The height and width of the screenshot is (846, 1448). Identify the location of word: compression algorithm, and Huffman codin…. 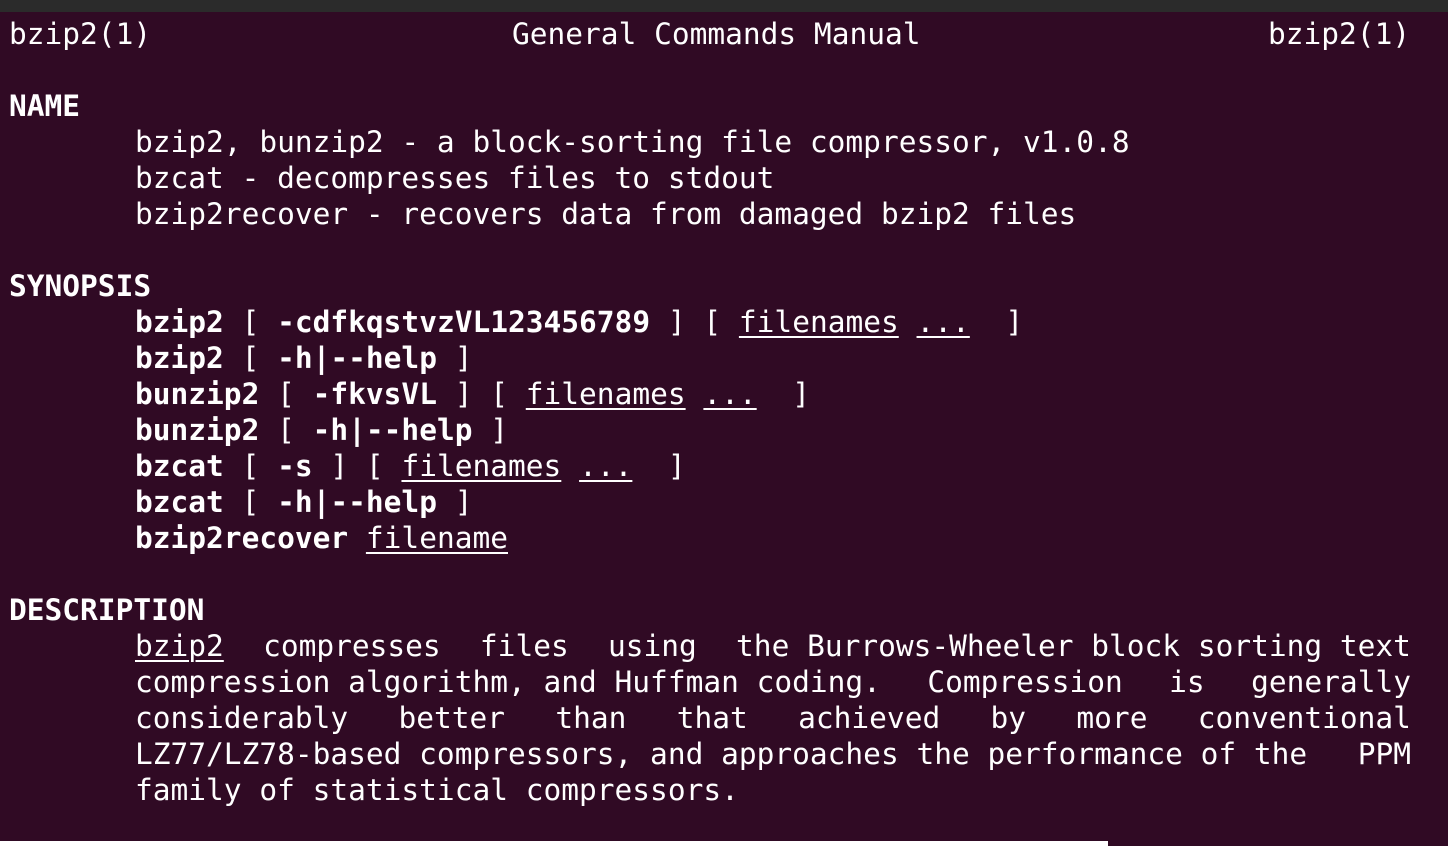
(508, 682).